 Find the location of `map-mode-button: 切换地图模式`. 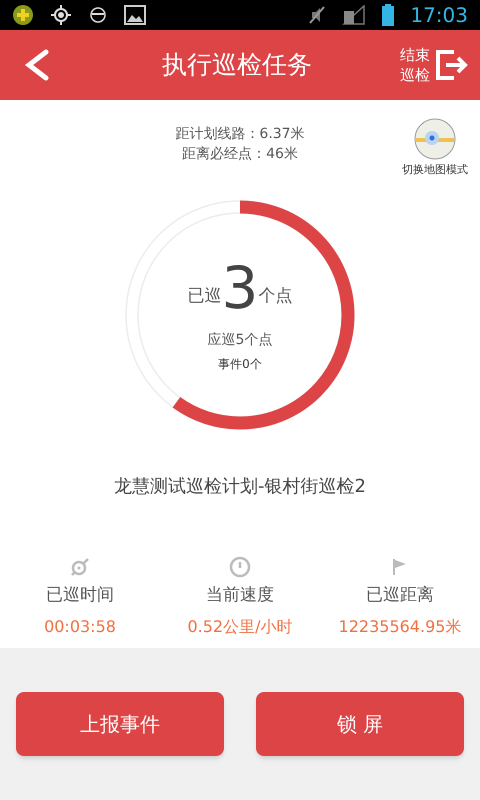

map-mode-button: 切换地图模式 is located at coordinates (435, 149).